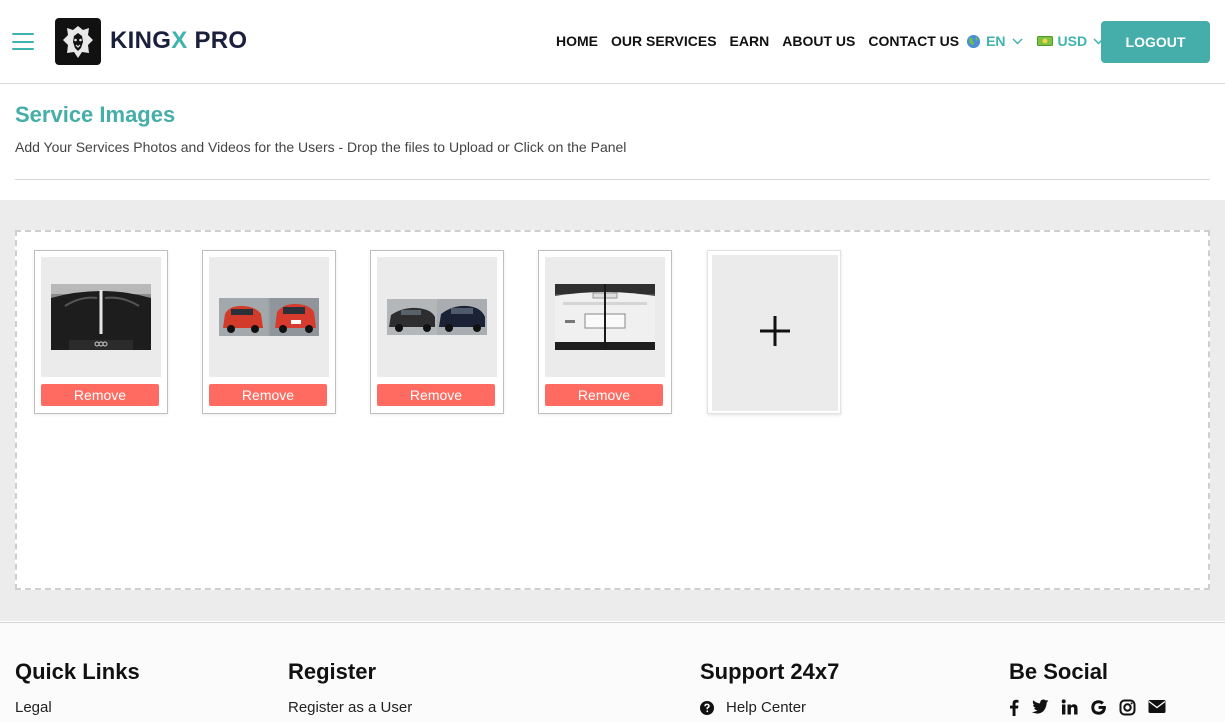 The image size is (1225, 722). I want to click on red-cars-photo, so click(269, 317).